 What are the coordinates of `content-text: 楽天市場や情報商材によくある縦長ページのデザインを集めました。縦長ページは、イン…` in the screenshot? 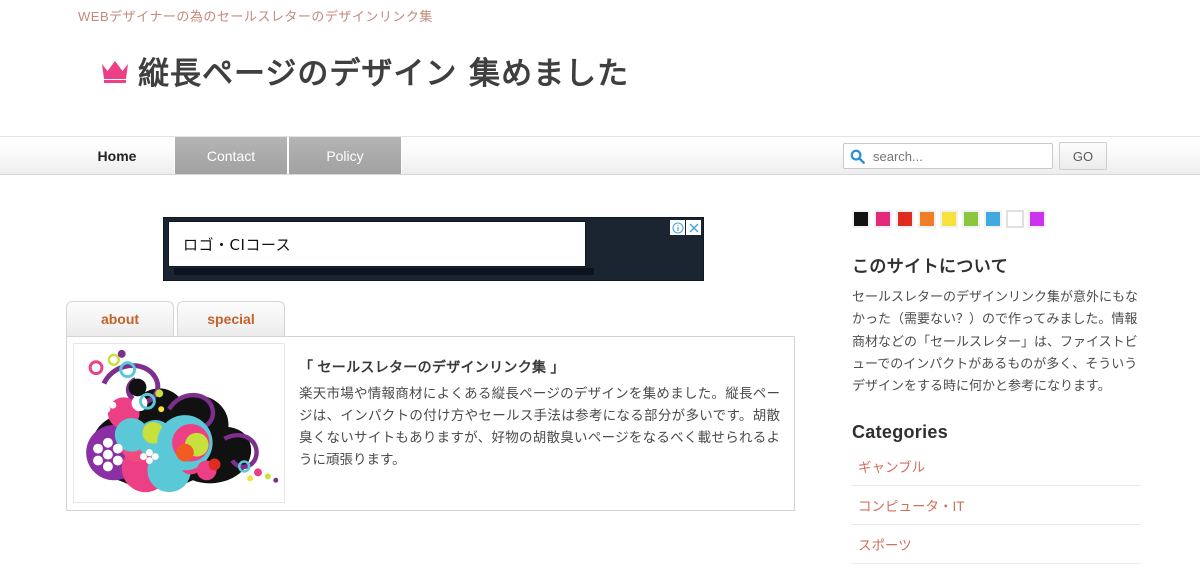 It's located at (539, 426).